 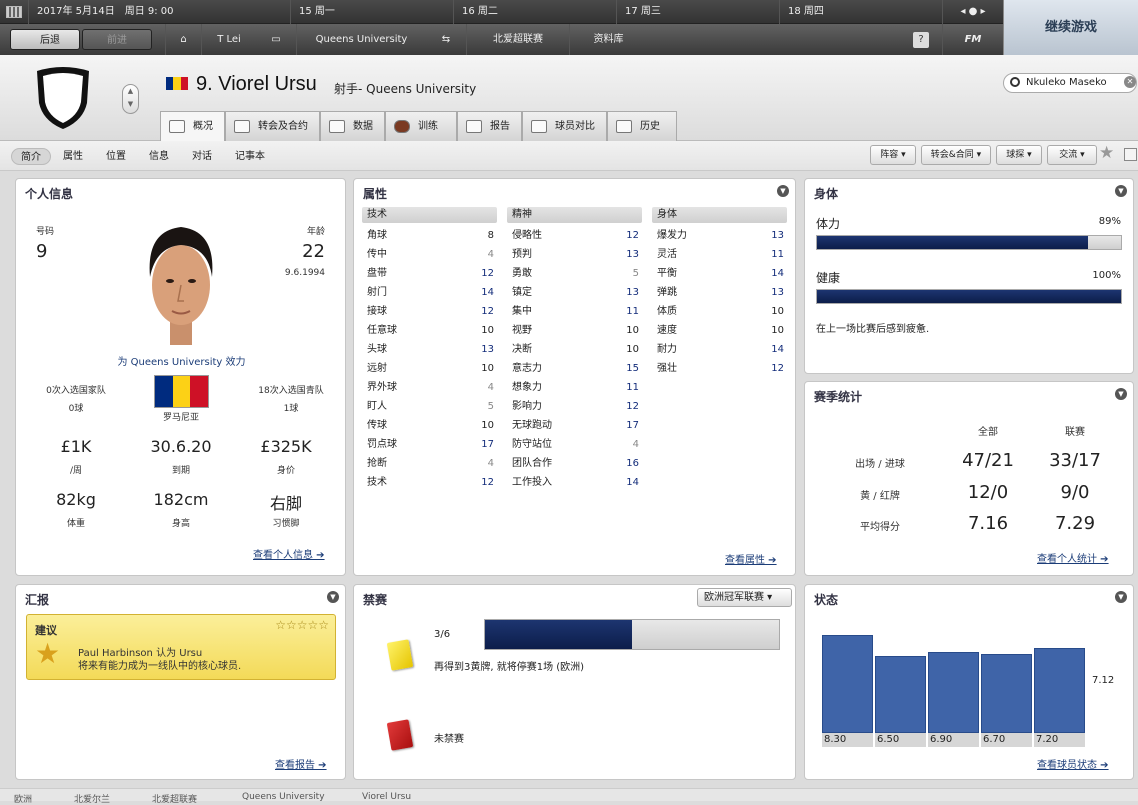 I want to click on attribute-name: 团队合作, so click(x=532, y=463).